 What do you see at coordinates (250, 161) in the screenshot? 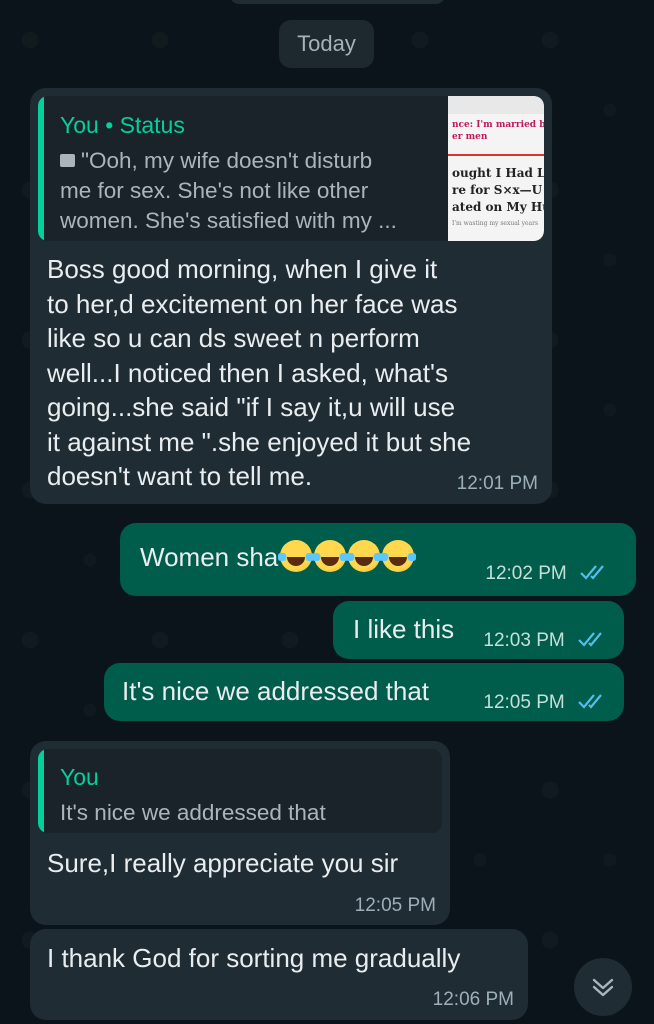
I see `quote-line: "Ooh, my wife doesn't disturb` at bounding box center [250, 161].